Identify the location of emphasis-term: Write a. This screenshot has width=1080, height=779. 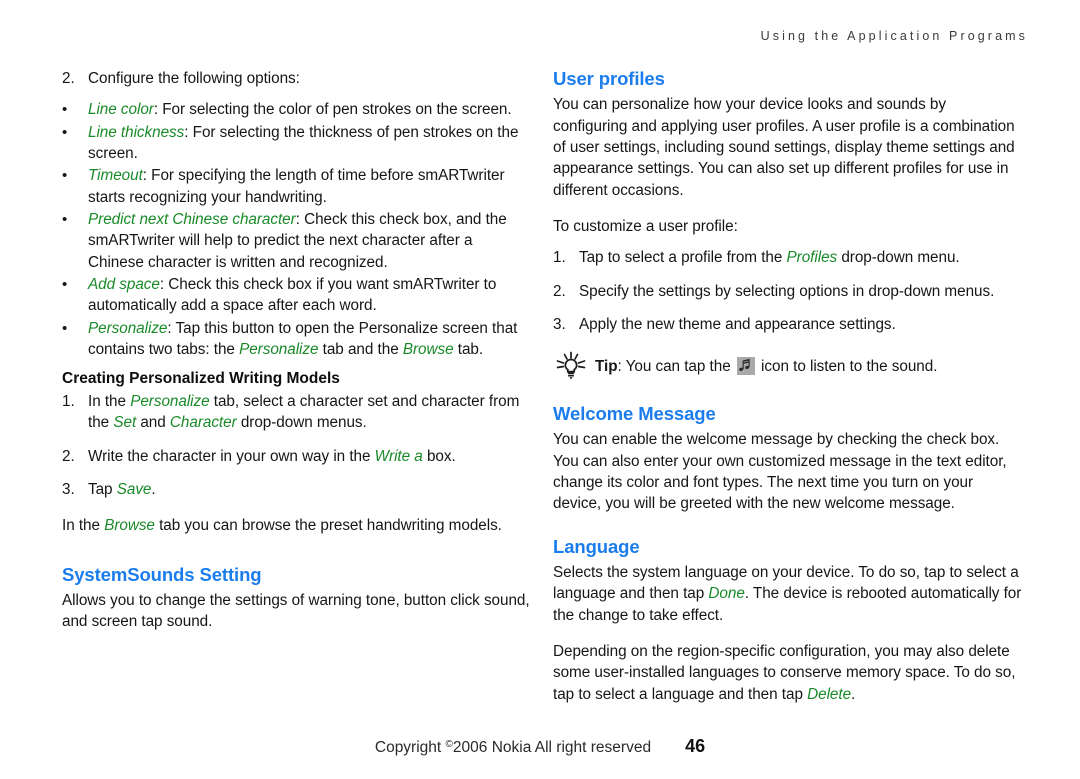
(398, 456).